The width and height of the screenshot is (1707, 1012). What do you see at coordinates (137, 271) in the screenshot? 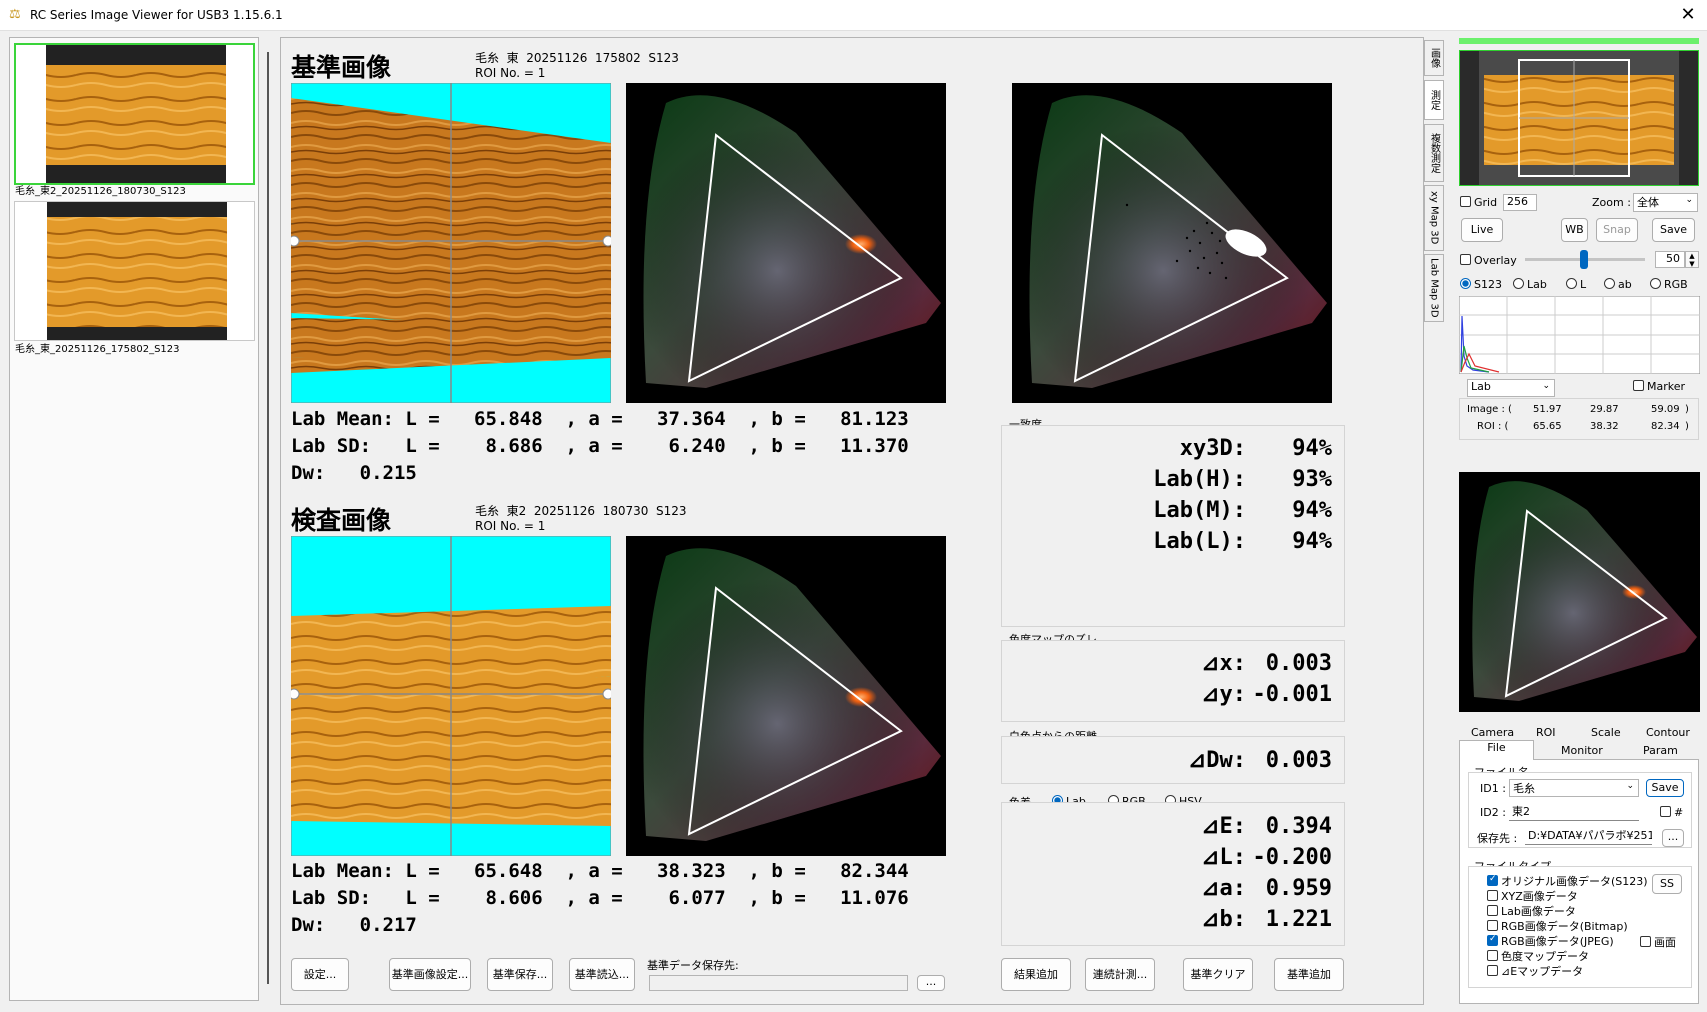
I see `thumbnail-image` at bounding box center [137, 271].